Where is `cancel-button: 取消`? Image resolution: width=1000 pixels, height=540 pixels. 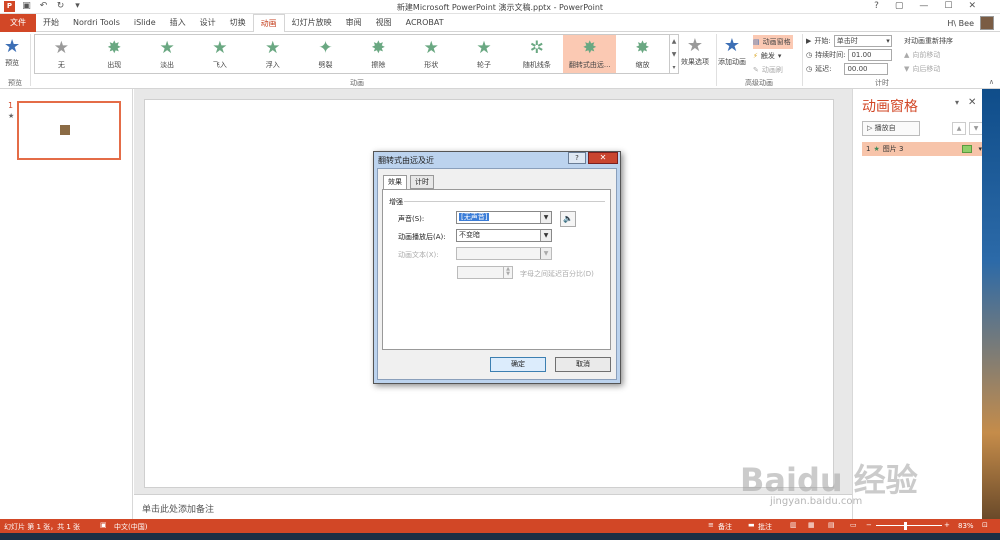
cancel-button: 取消 is located at coordinates (583, 364).